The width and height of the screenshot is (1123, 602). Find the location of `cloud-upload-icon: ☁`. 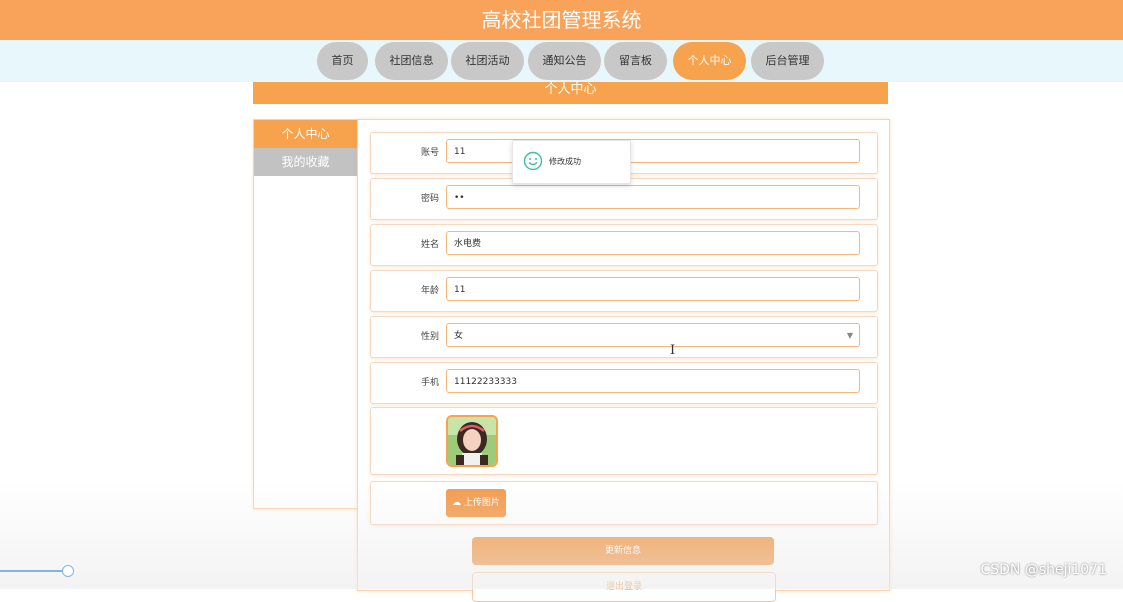

cloud-upload-icon: ☁ is located at coordinates (457, 503).